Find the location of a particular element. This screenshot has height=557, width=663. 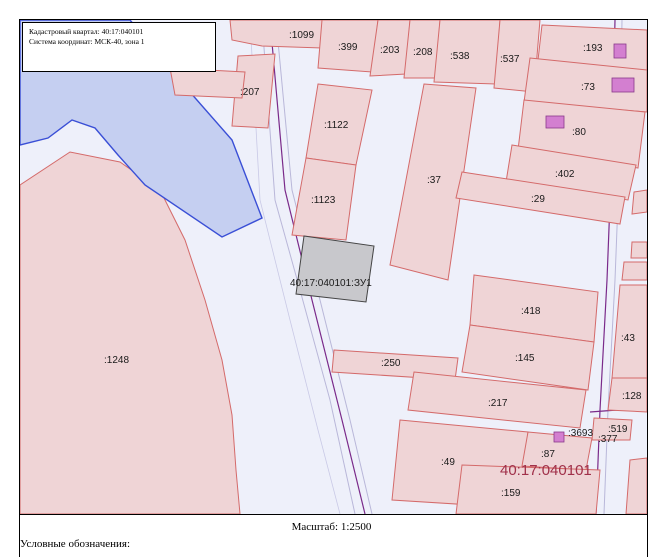

scale-label: Масштаб: 1:2500 is located at coordinates (331, 527).